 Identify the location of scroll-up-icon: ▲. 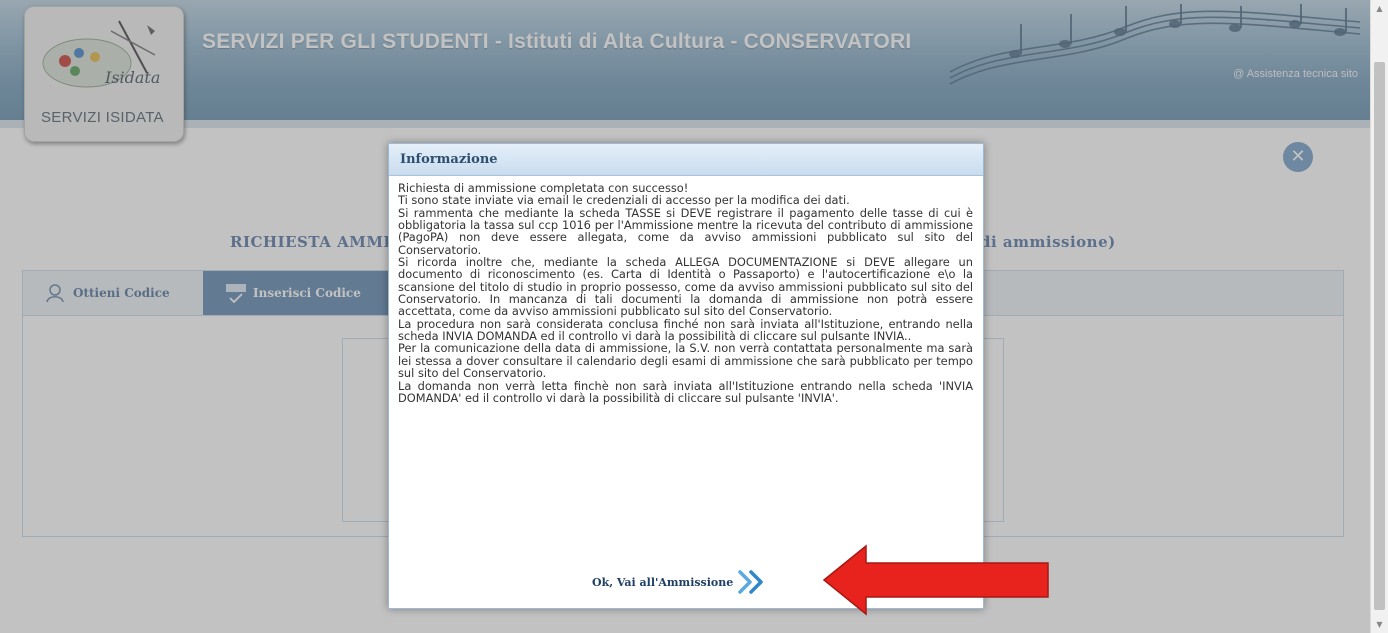
(1379, 8).